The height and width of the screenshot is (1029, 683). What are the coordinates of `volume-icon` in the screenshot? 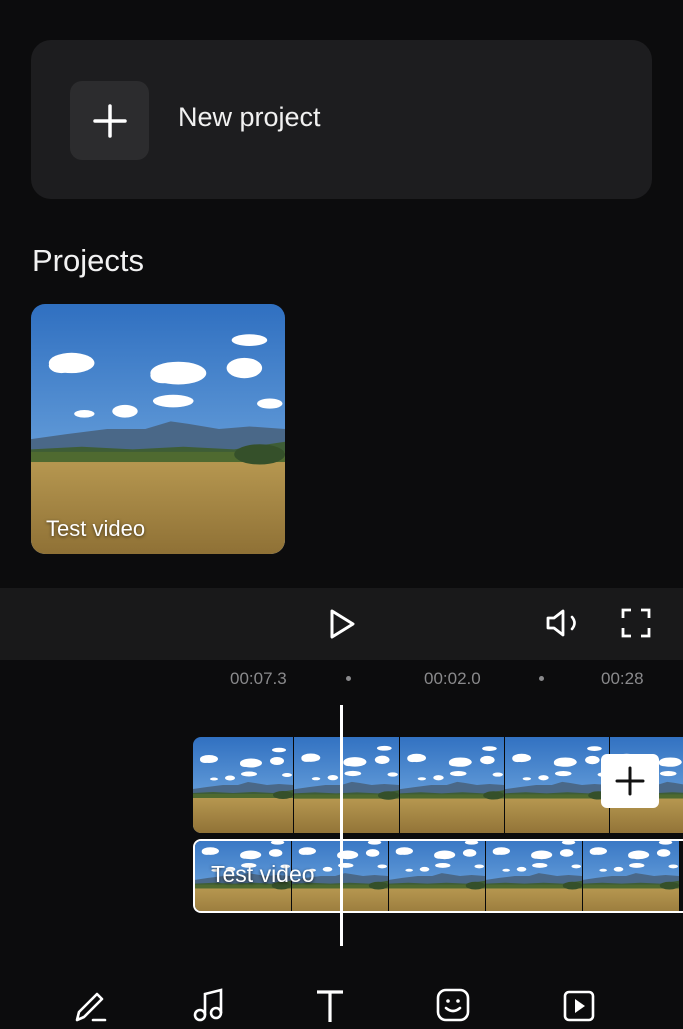 It's located at (563, 623).